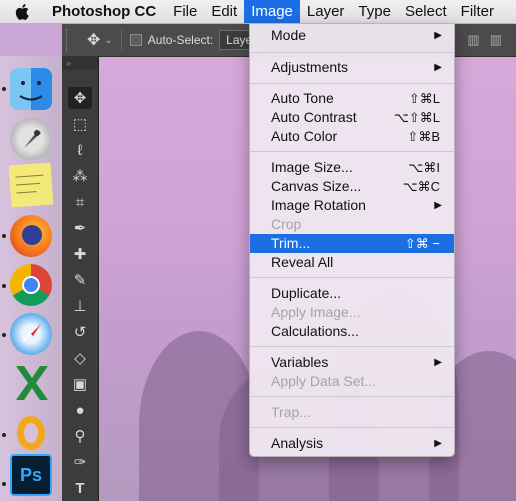  What do you see at coordinates (80, 254) in the screenshot?
I see `healing-brush-tool-icon: ✚` at bounding box center [80, 254].